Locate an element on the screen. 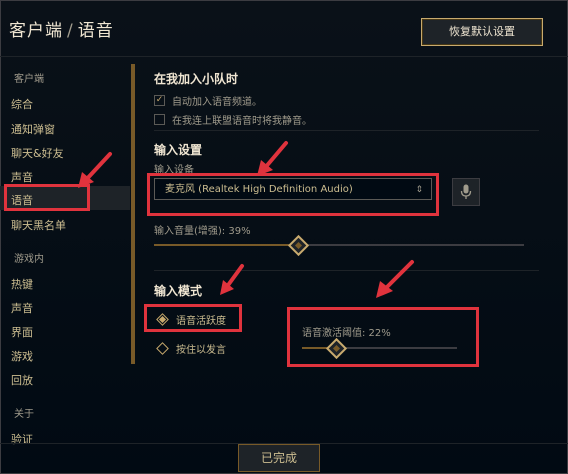 This screenshot has width=568, height=474. done-button: 已完成 is located at coordinates (279, 458).